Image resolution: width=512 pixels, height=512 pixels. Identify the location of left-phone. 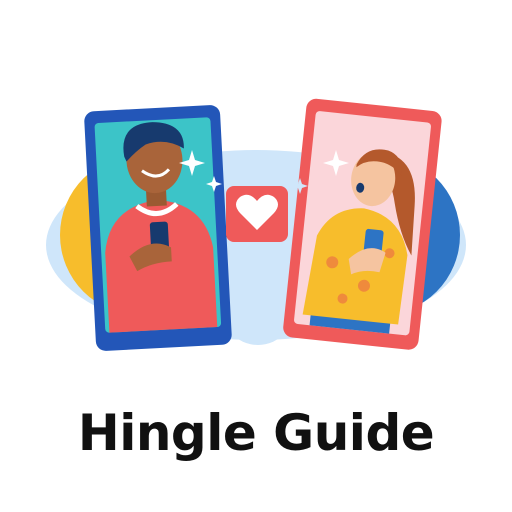
(158, 228).